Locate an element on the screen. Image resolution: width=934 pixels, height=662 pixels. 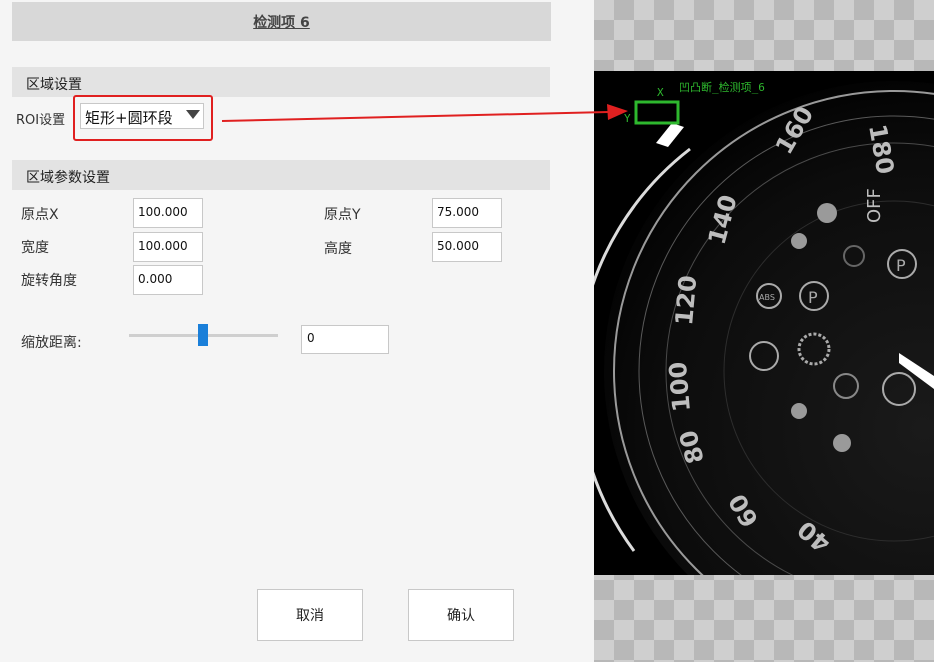
page-title: 检测项 6 is located at coordinates (281, 22).